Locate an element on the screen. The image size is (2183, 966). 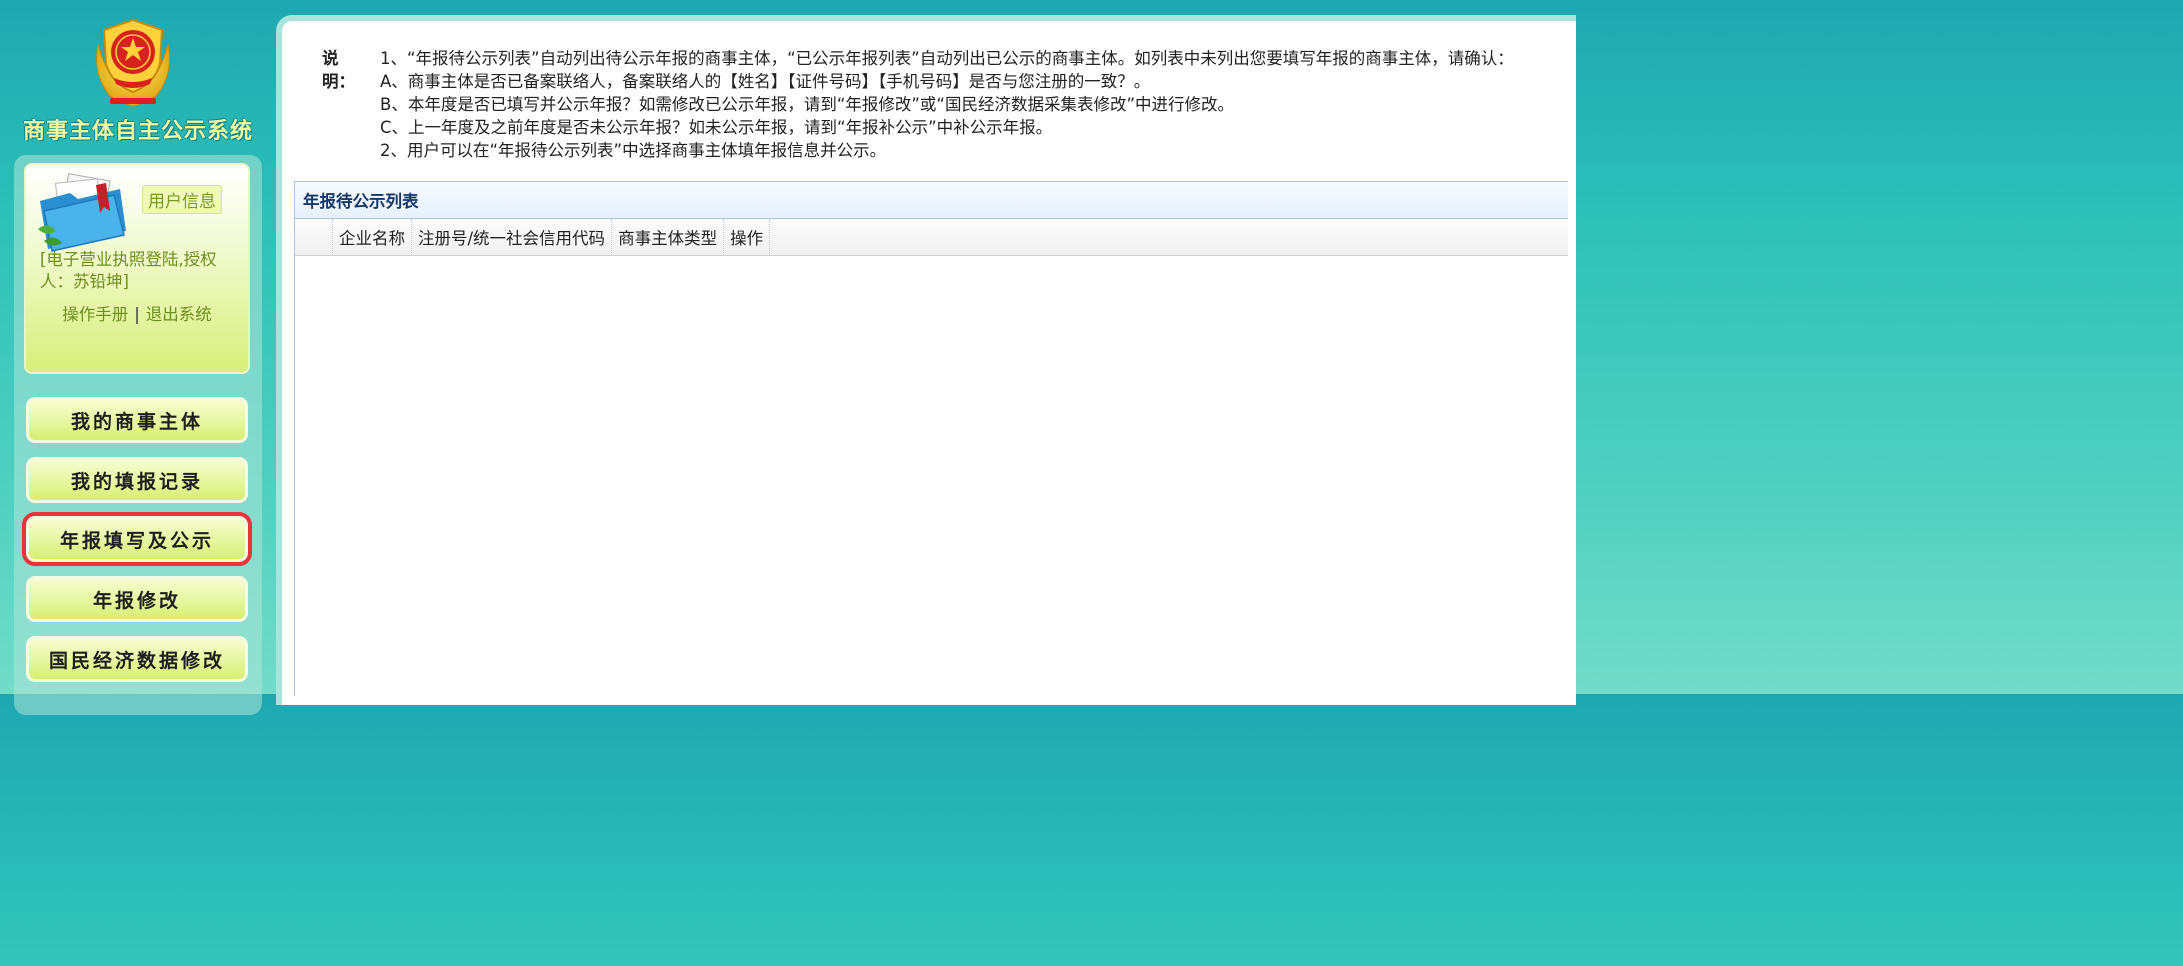
nav-economic-data-modify-button: 国民经济数据修改 is located at coordinates (137, 659).